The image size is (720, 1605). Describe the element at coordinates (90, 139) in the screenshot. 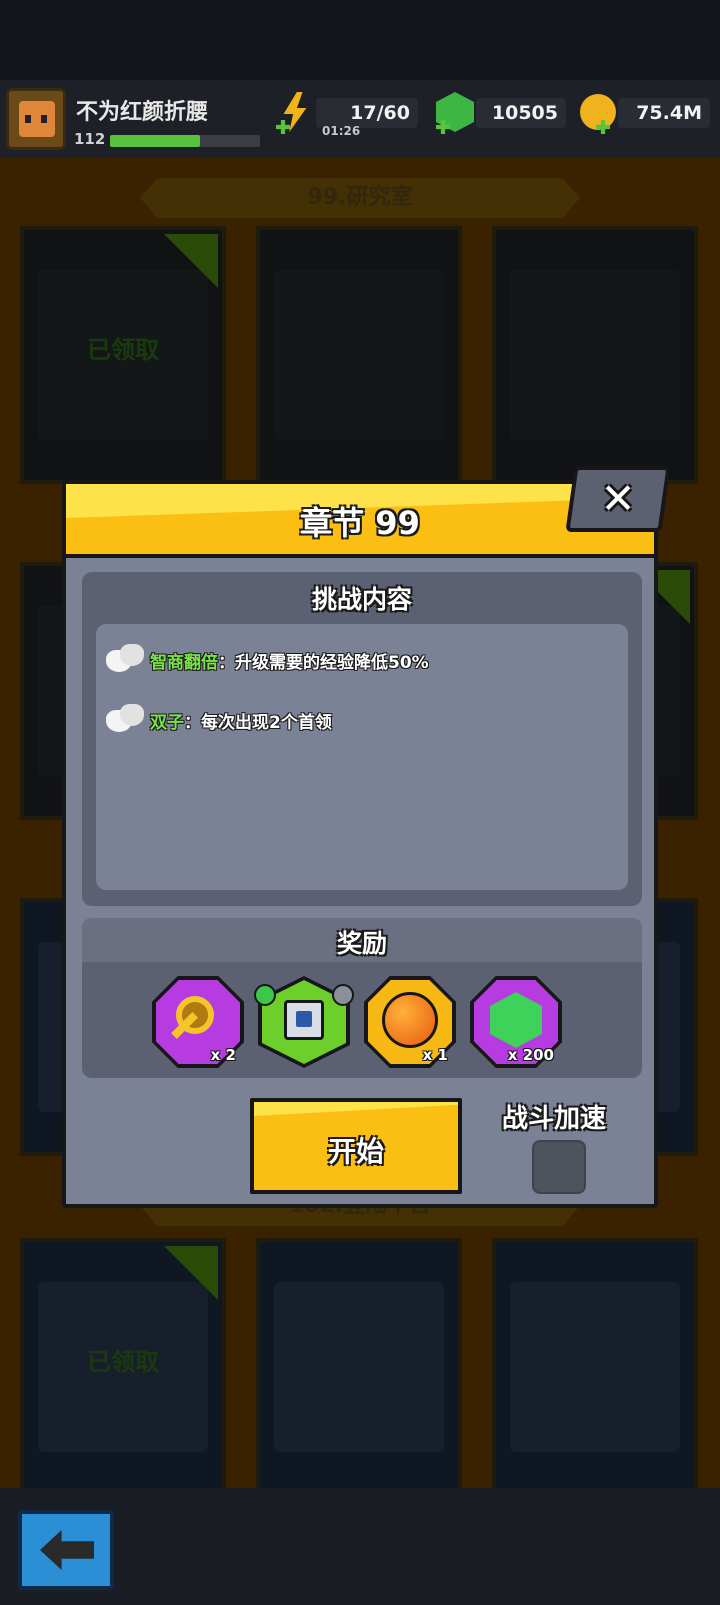

I see `player-level: 112` at that location.